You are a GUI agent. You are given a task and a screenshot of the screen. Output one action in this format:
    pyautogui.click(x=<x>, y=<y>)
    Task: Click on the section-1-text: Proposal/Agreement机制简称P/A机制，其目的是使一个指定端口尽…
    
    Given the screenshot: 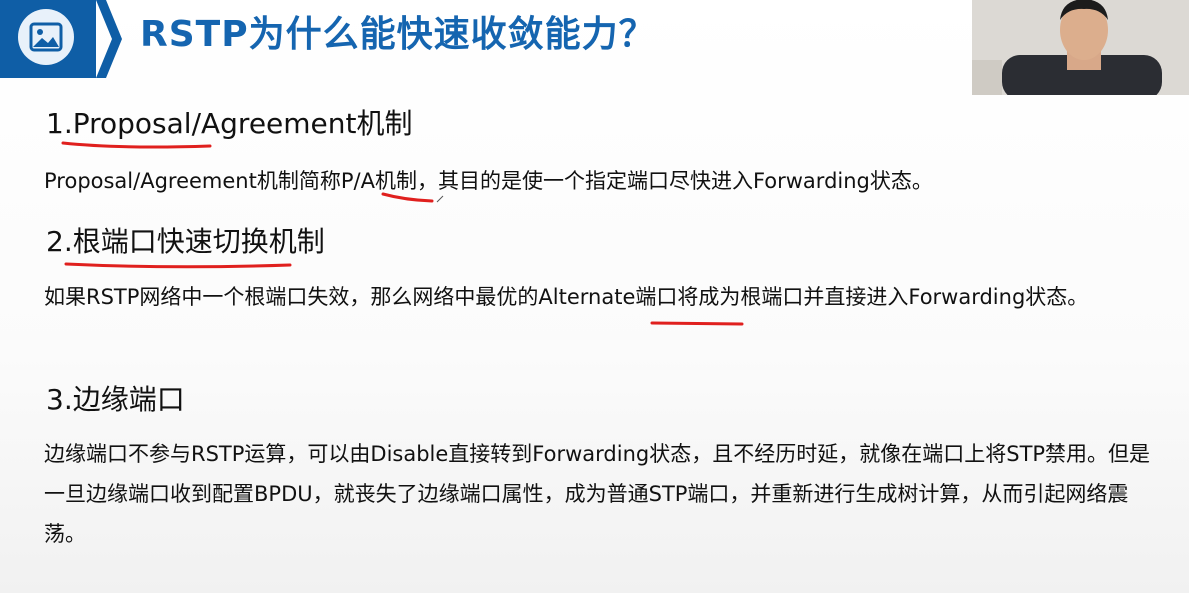 What is the action you would take?
    pyautogui.click(x=488, y=181)
    